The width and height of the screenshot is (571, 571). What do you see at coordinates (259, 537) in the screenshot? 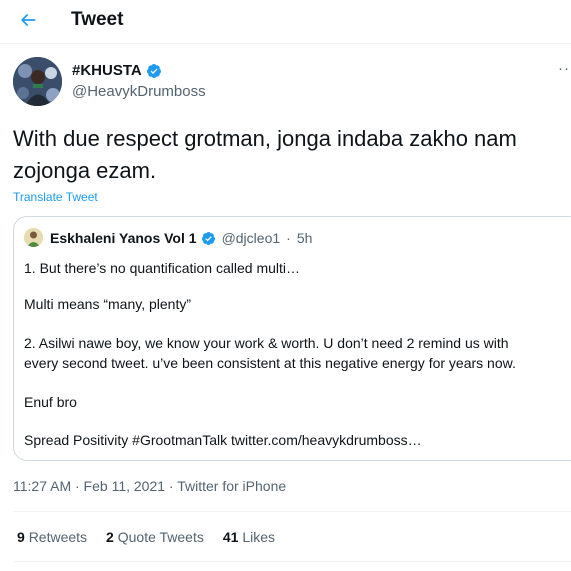
I see `likes-label: Likes` at bounding box center [259, 537].